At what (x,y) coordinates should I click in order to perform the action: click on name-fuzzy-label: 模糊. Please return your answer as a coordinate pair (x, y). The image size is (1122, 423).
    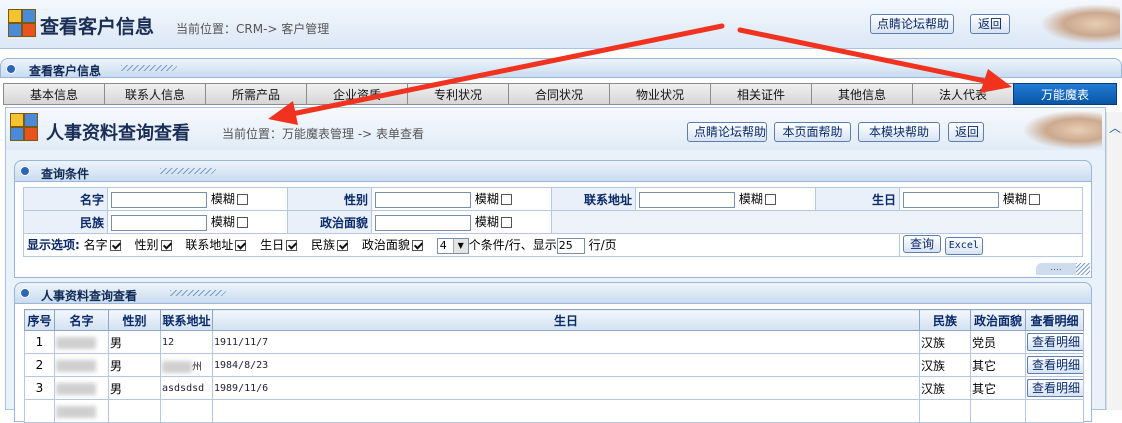
    Looking at the image, I should click on (222, 199).